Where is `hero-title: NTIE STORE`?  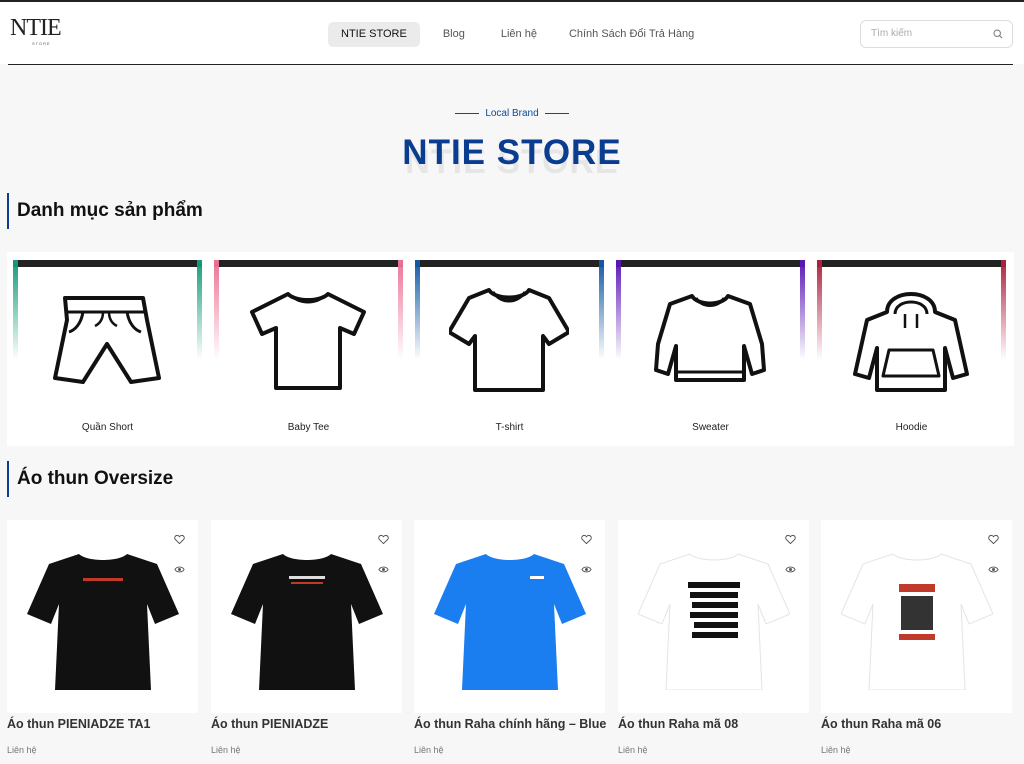
hero-title: NTIE STORE is located at coordinates (512, 152).